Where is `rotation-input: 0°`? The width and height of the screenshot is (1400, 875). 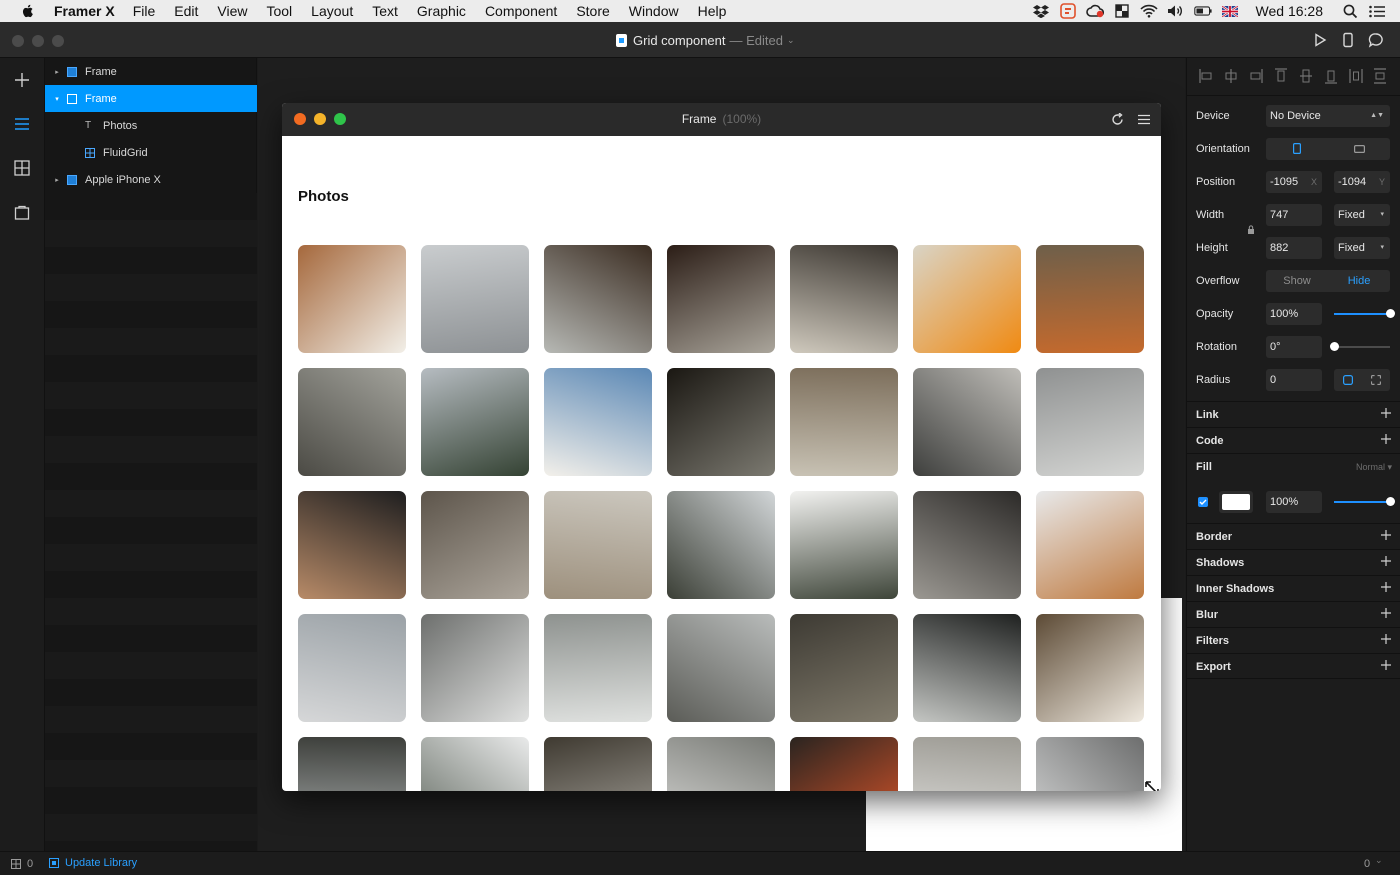
rotation-input: 0° is located at coordinates (1294, 347).